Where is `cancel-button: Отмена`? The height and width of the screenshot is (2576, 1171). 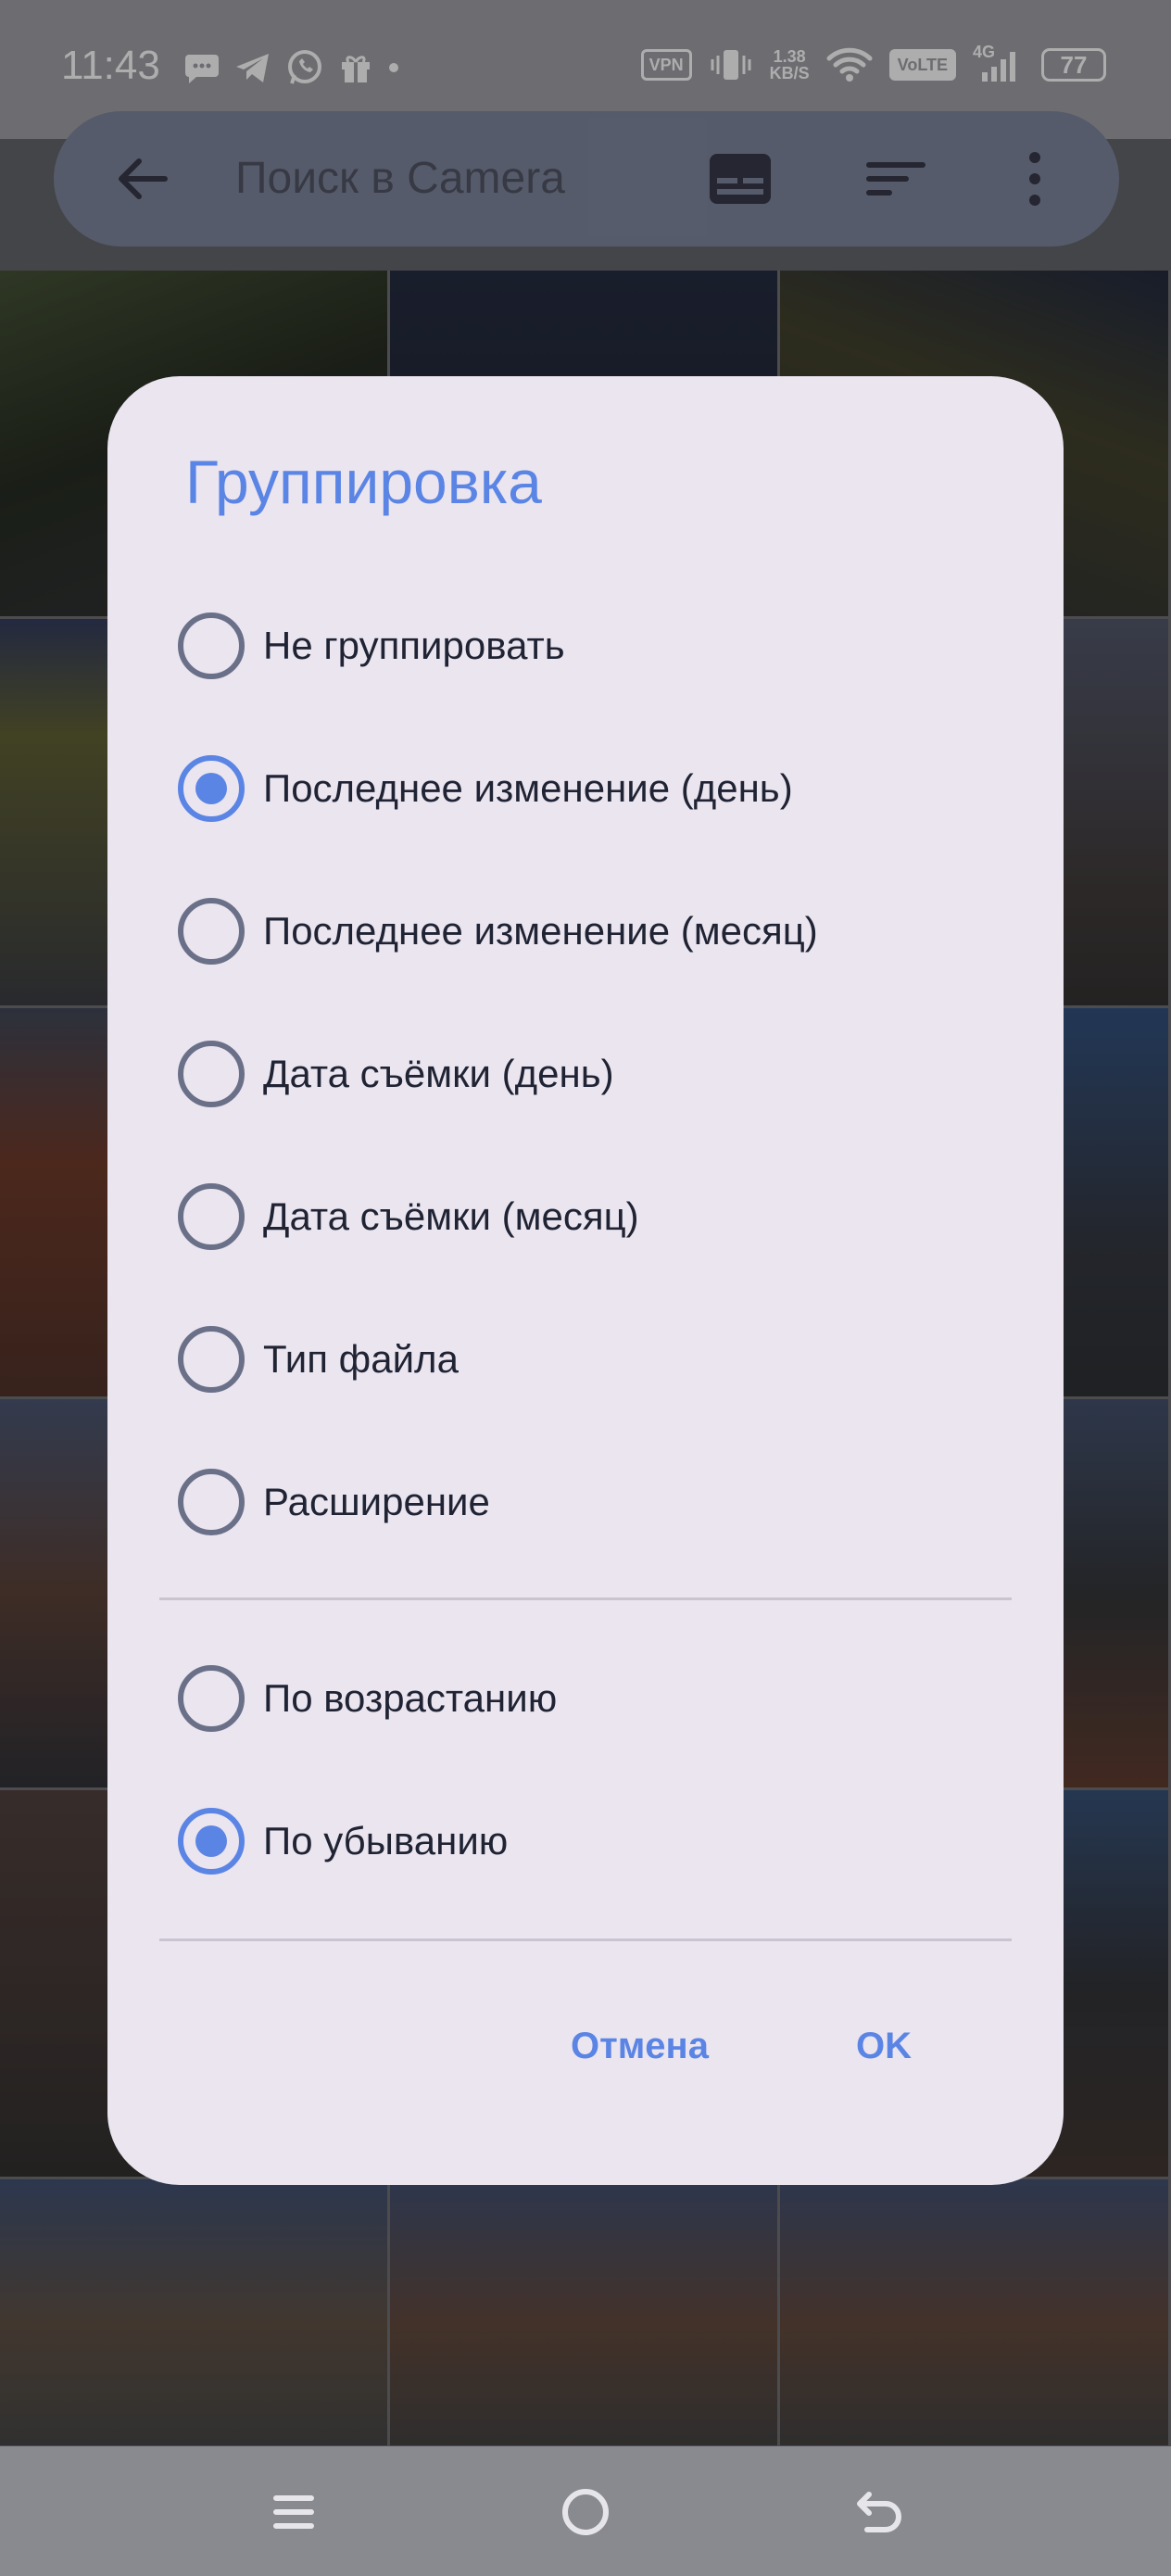
cancel-button: Отмена is located at coordinates (640, 2047).